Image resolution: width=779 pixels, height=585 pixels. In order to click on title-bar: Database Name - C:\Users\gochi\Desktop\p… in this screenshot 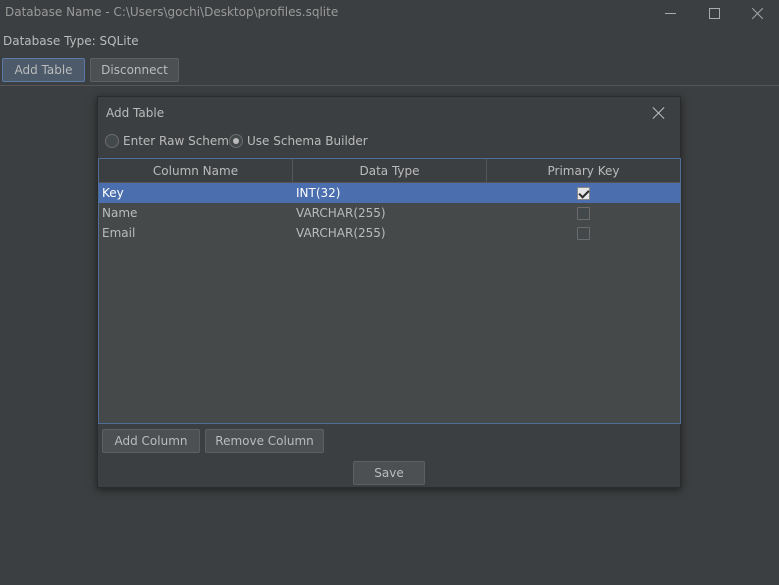, I will do `click(389, 13)`.